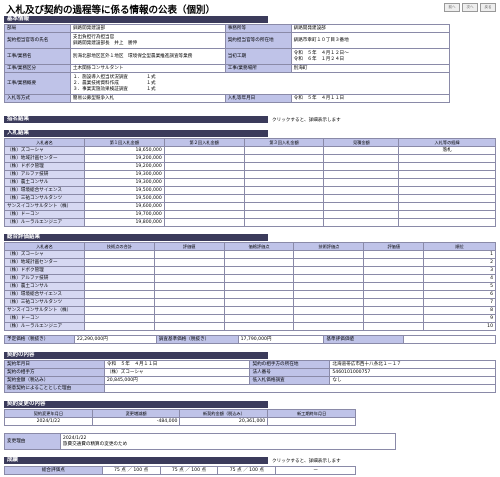  I want to click on officer-value: 支出負担行為担当官 釧路開発建設部長 井上 勝伸, so click(147, 40).